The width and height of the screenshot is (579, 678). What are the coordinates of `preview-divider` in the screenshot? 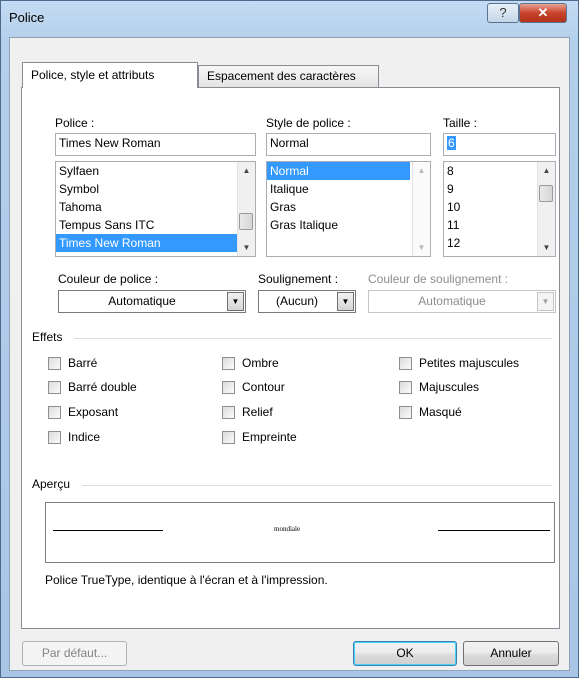 It's located at (317, 485).